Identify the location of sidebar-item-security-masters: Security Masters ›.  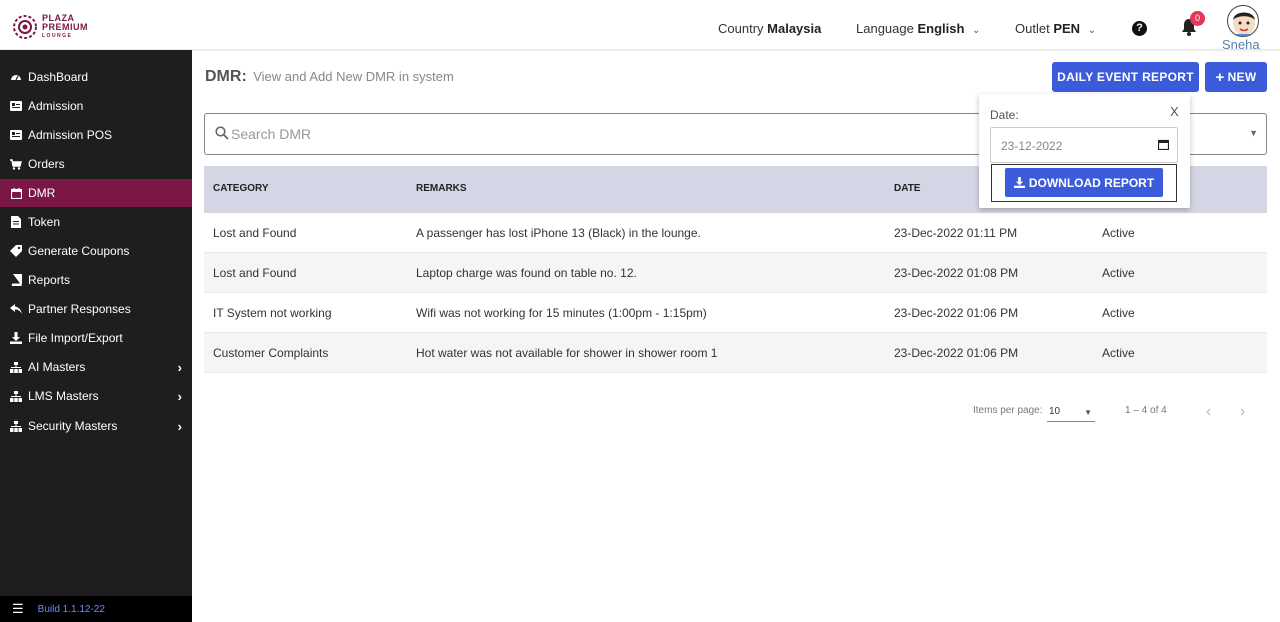
(96, 426).